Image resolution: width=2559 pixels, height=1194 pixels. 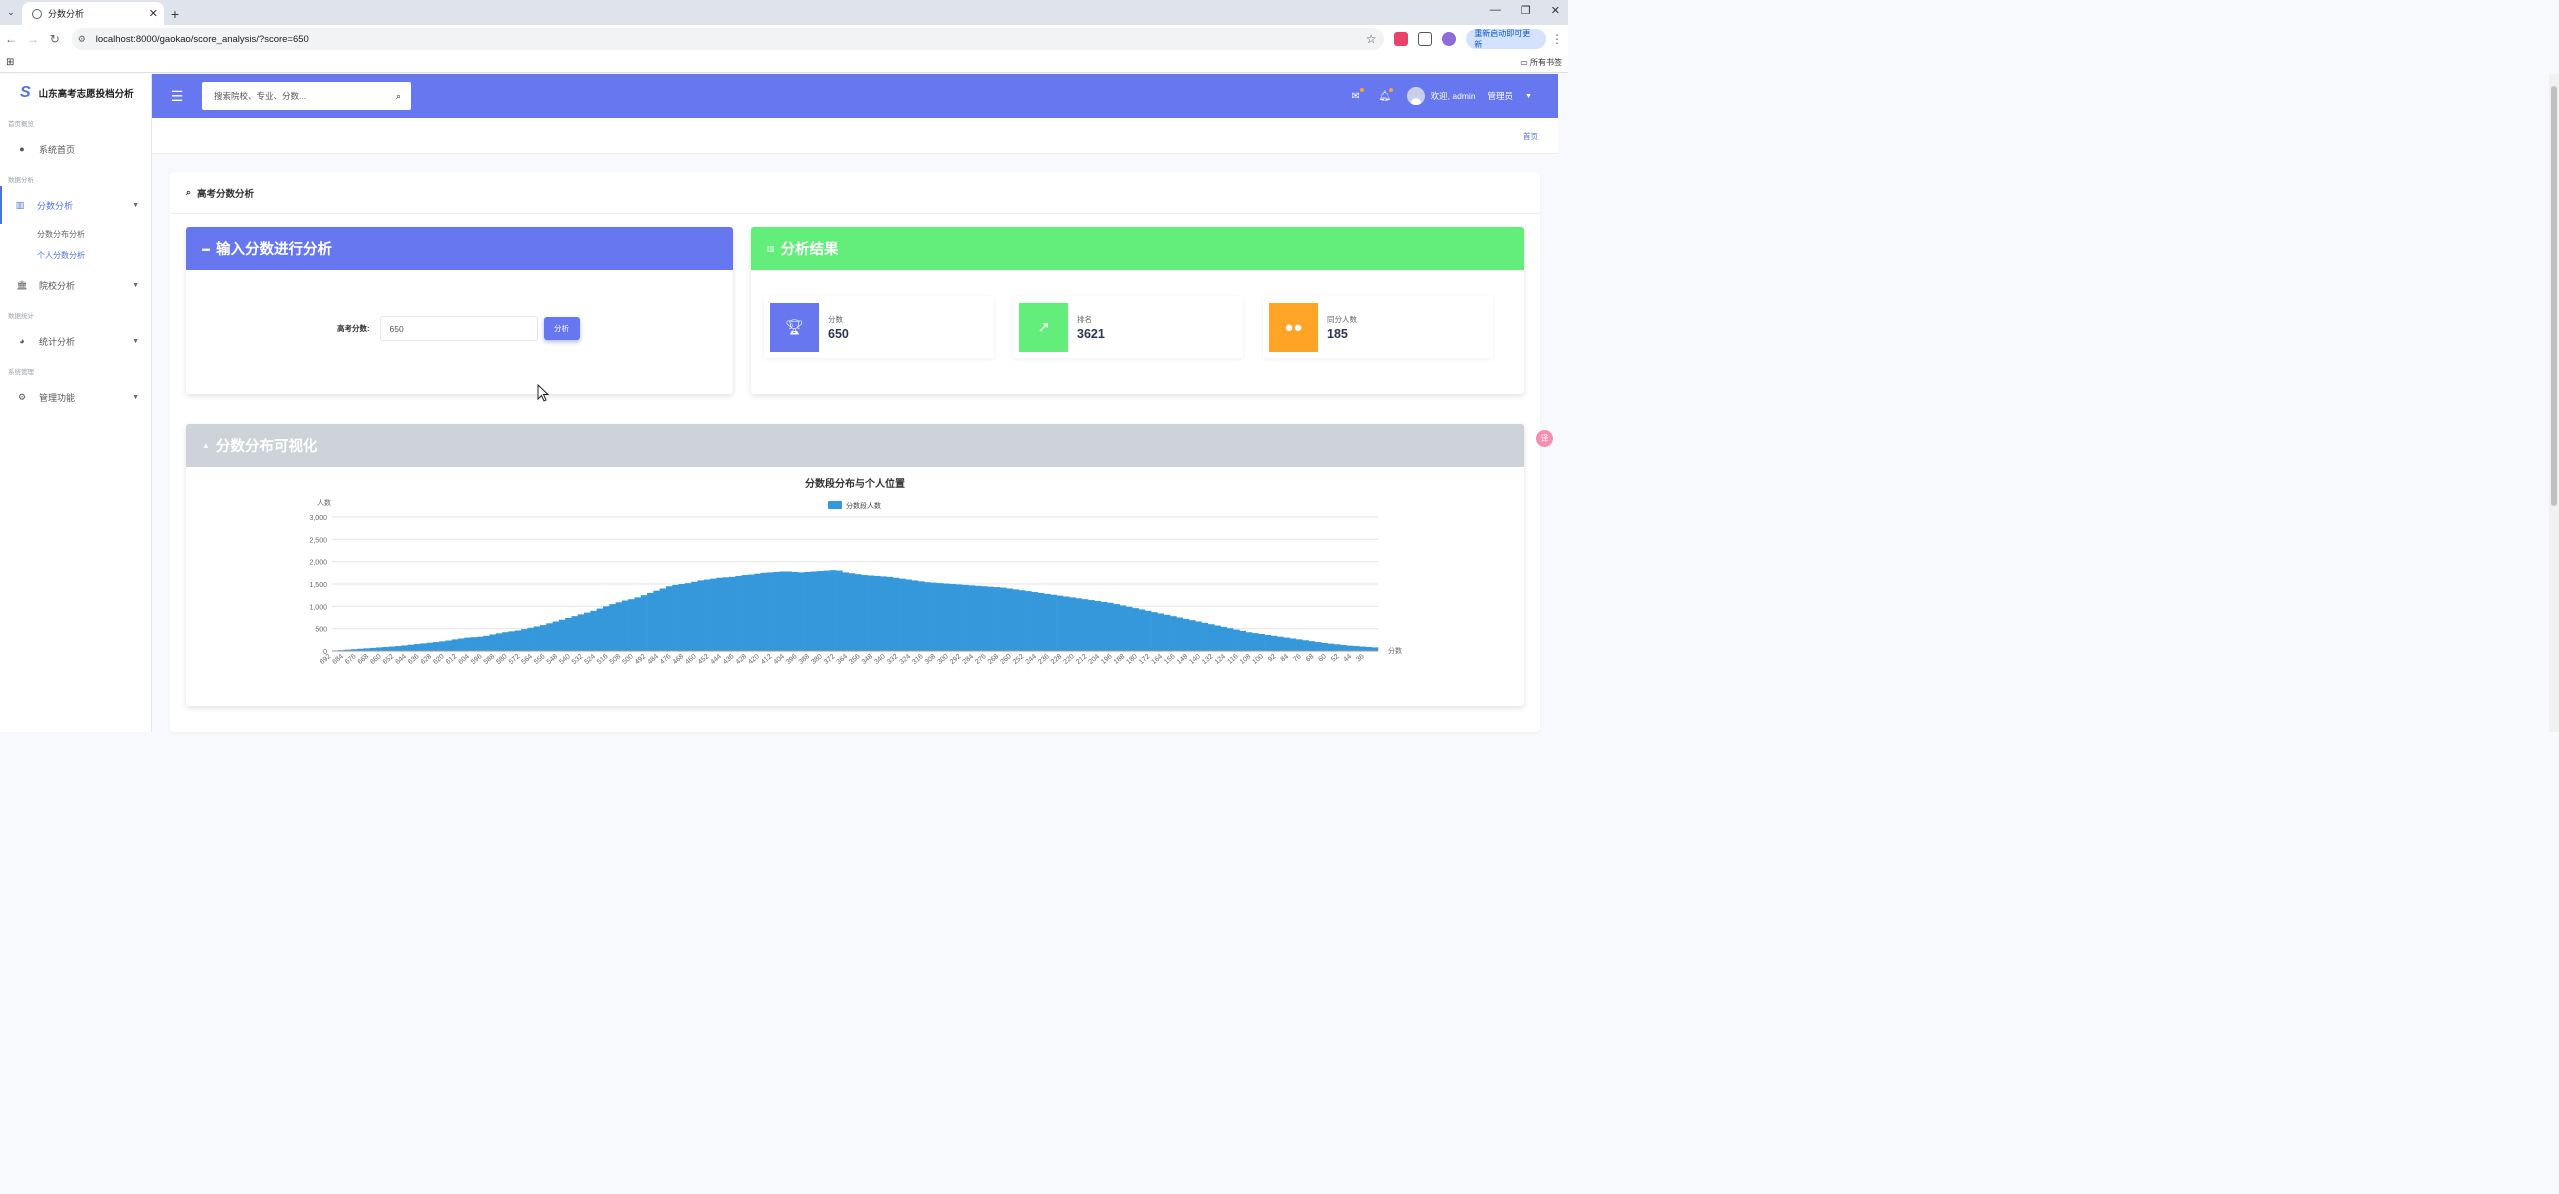 What do you see at coordinates (11, 39) in the screenshot?
I see `back-icon: ←` at bounding box center [11, 39].